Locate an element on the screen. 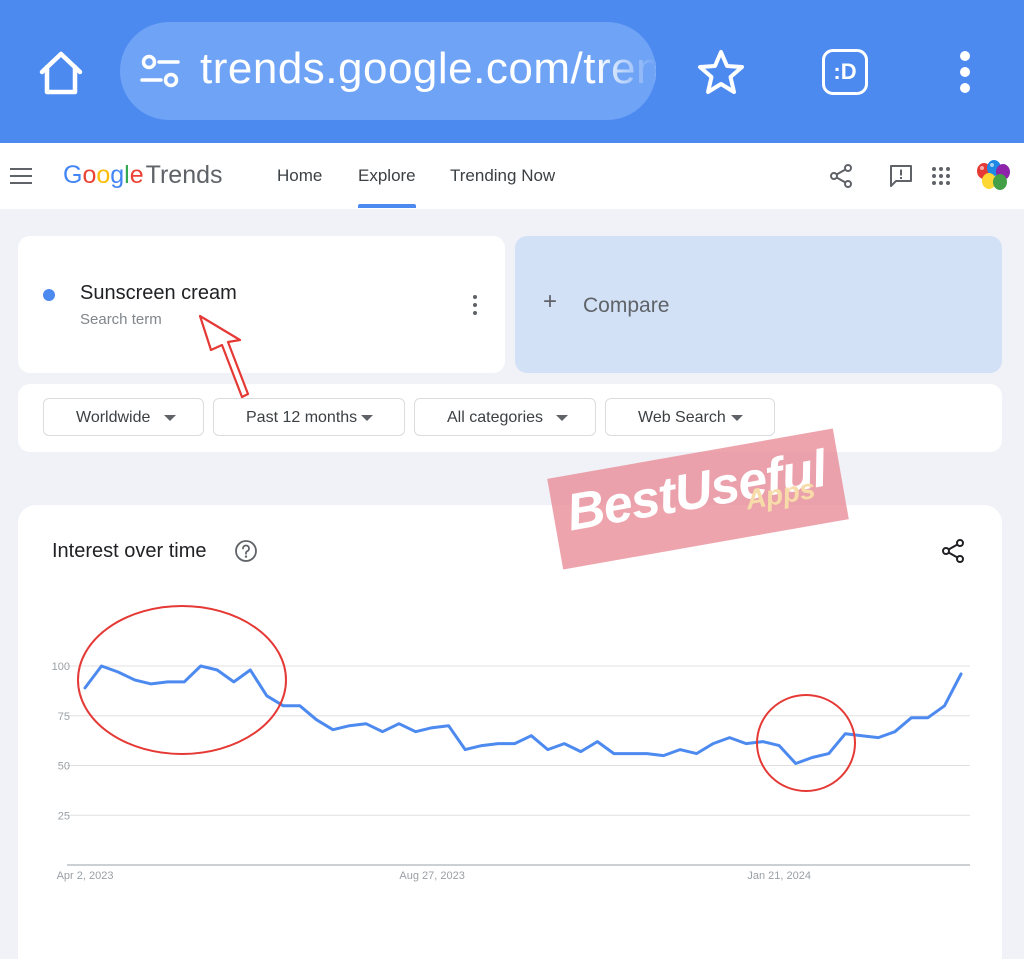 This screenshot has height=959, width=1024. annotation-circle-start is located at coordinates (182, 680).